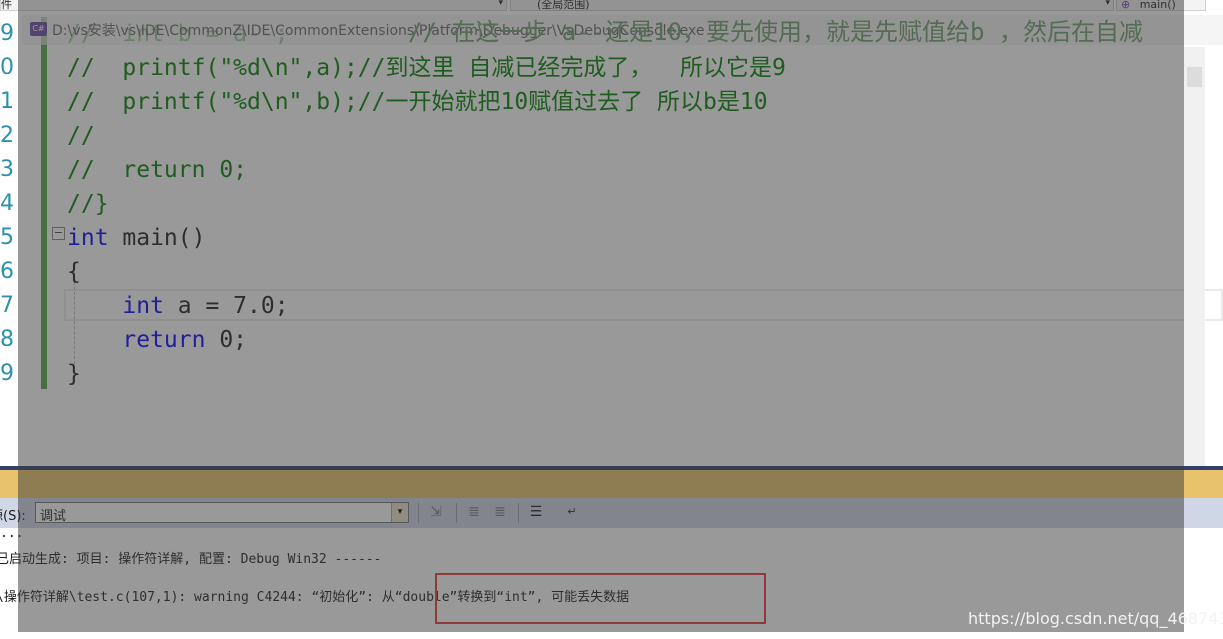  I want to click on code-line: int a = 7.0;, so click(178, 306).